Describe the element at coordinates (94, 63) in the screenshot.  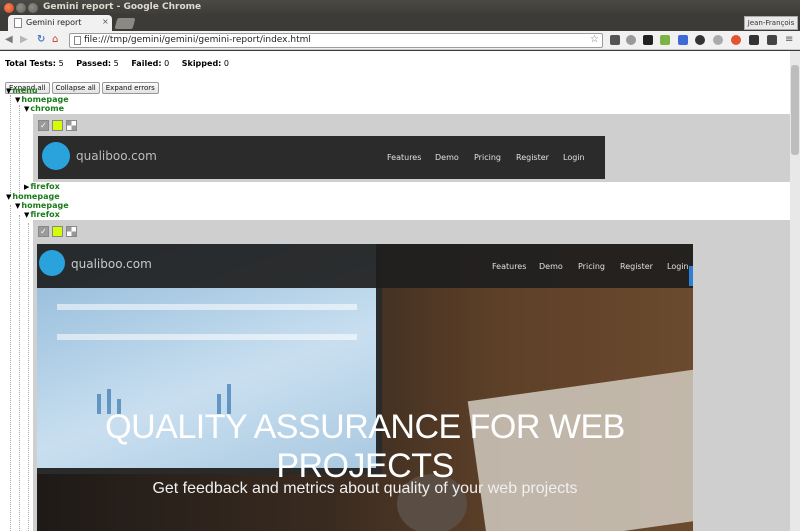
I see `passed-label: Passed:` at that location.